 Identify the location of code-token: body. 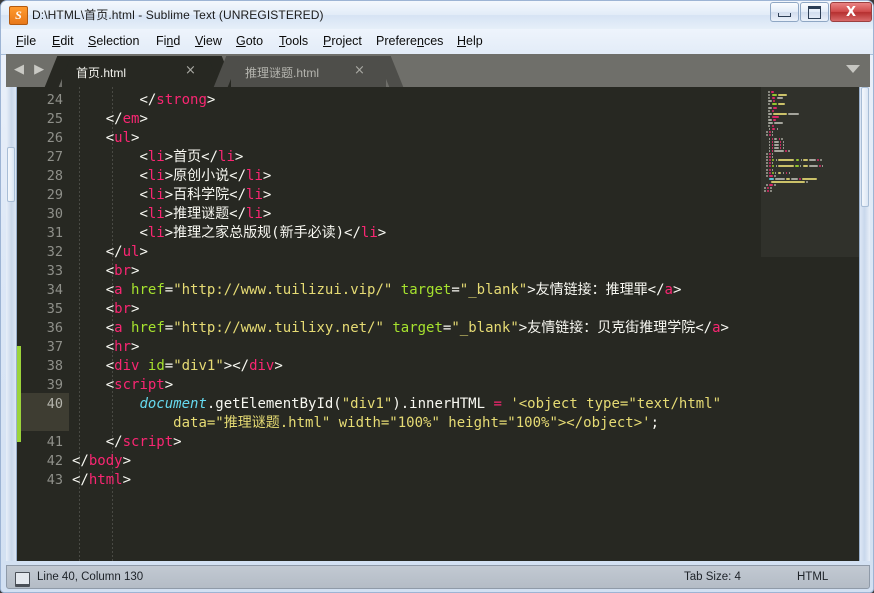
(105, 461).